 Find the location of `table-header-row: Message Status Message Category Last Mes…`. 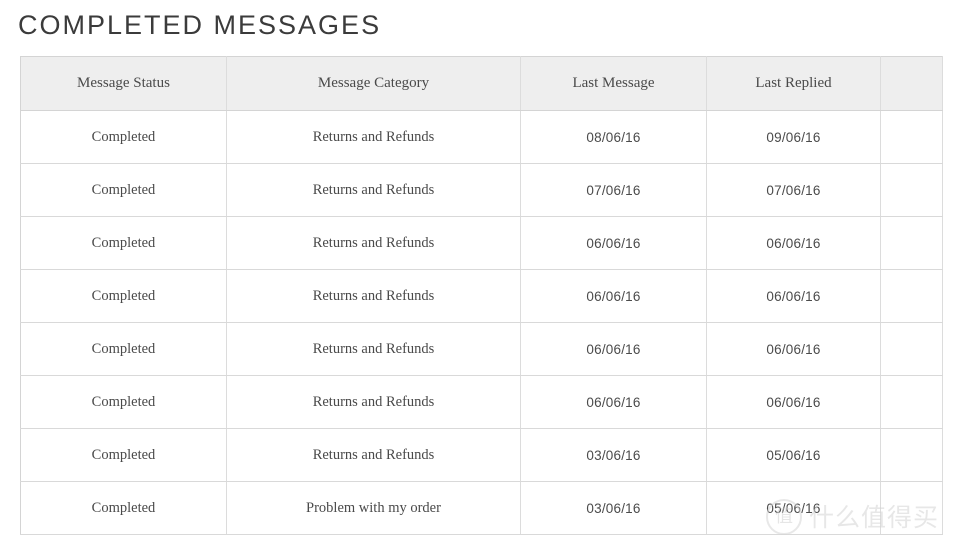

table-header-row: Message Status Message Category Last Mes… is located at coordinates (481, 83).